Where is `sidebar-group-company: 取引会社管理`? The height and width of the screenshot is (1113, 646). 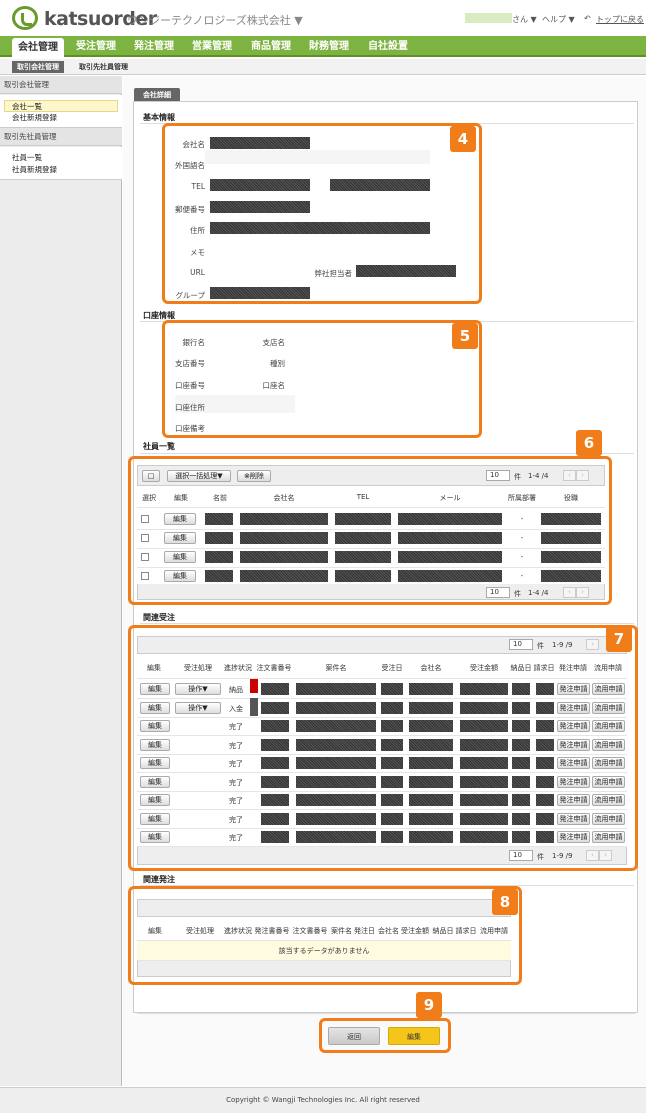
sidebar-group-company: 取引会社管理 is located at coordinates (61, 85).